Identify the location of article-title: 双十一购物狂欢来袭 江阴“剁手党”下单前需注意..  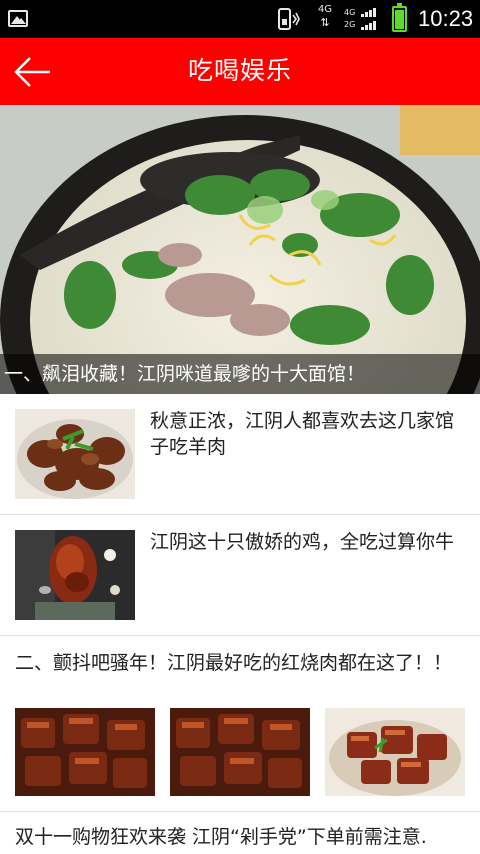
(221, 837).